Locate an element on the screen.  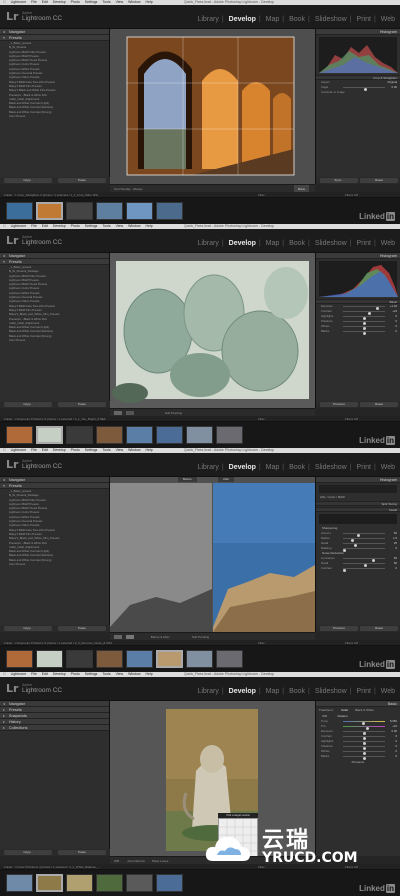
loupe-view is located at coordinates (212, 330).